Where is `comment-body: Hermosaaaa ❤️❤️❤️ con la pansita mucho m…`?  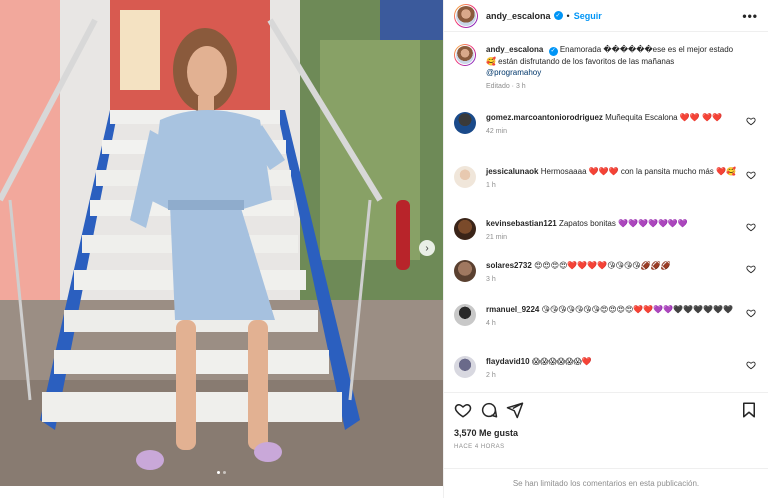 comment-body: Hermosaaaa ❤️❤️❤️ con la pansita mucho m… is located at coordinates (638, 171).